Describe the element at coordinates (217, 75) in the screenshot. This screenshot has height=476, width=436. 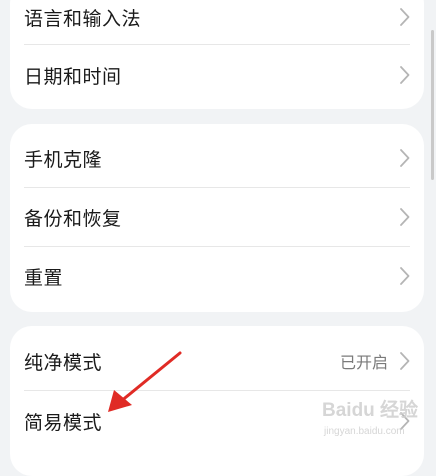
I see `settings-item-date-time: 日期和时间` at that location.